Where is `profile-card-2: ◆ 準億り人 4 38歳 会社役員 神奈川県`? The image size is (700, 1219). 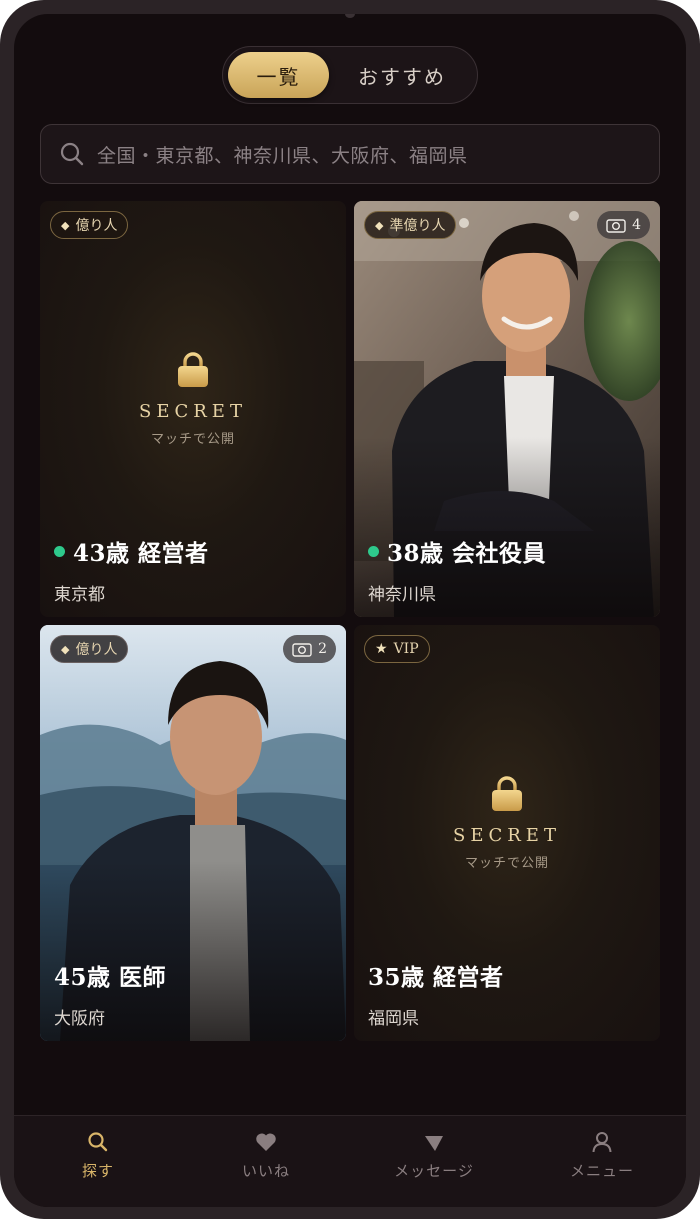 profile-card-2: ◆ 準億り人 4 38歳 会社役員 神奈川県 is located at coordinates (507, 409).